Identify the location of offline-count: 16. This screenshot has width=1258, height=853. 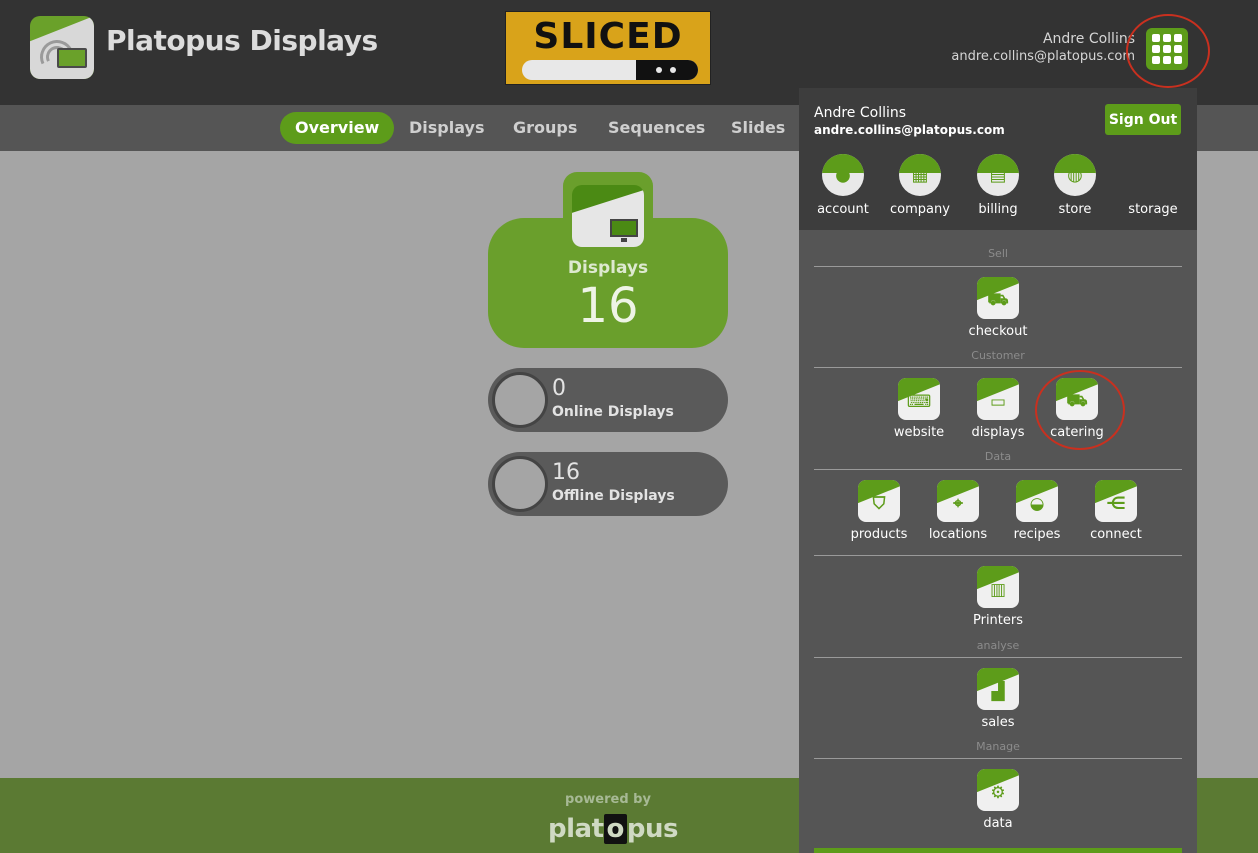
(566, 472).